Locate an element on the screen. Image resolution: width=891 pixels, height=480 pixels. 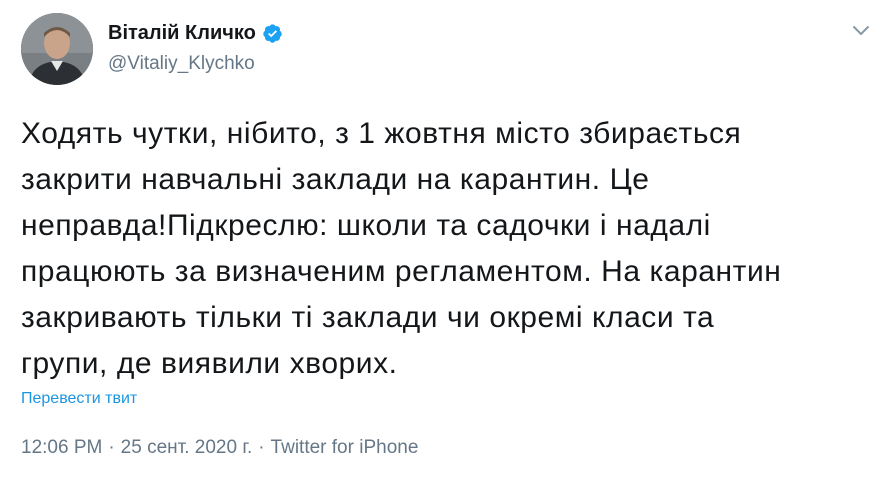
tweet-source: Twitter for iPhone is located at coordinates (345, 447).